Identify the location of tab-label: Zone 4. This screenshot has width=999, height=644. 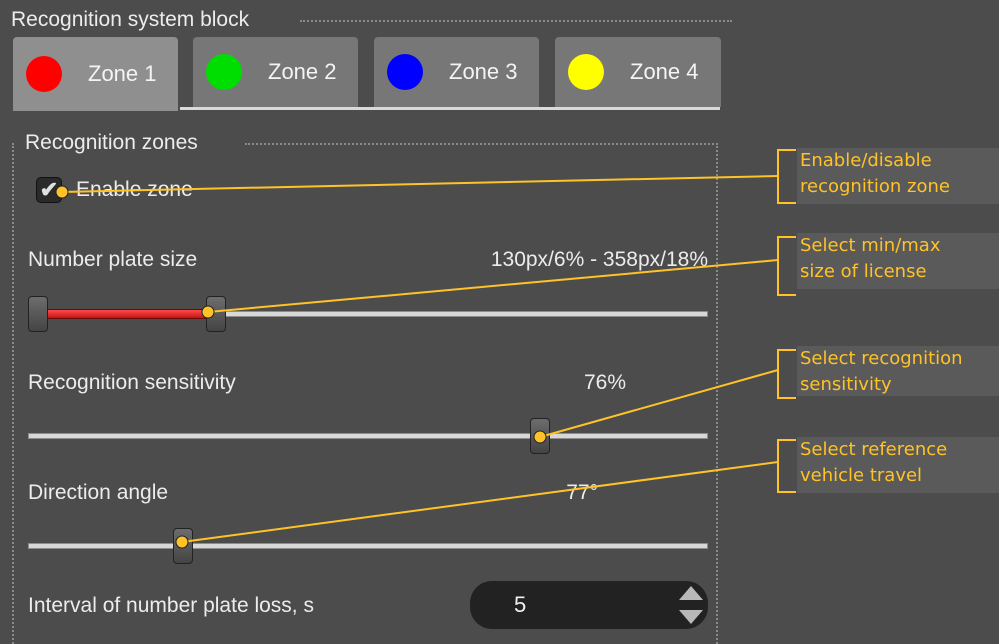
(664, 71).